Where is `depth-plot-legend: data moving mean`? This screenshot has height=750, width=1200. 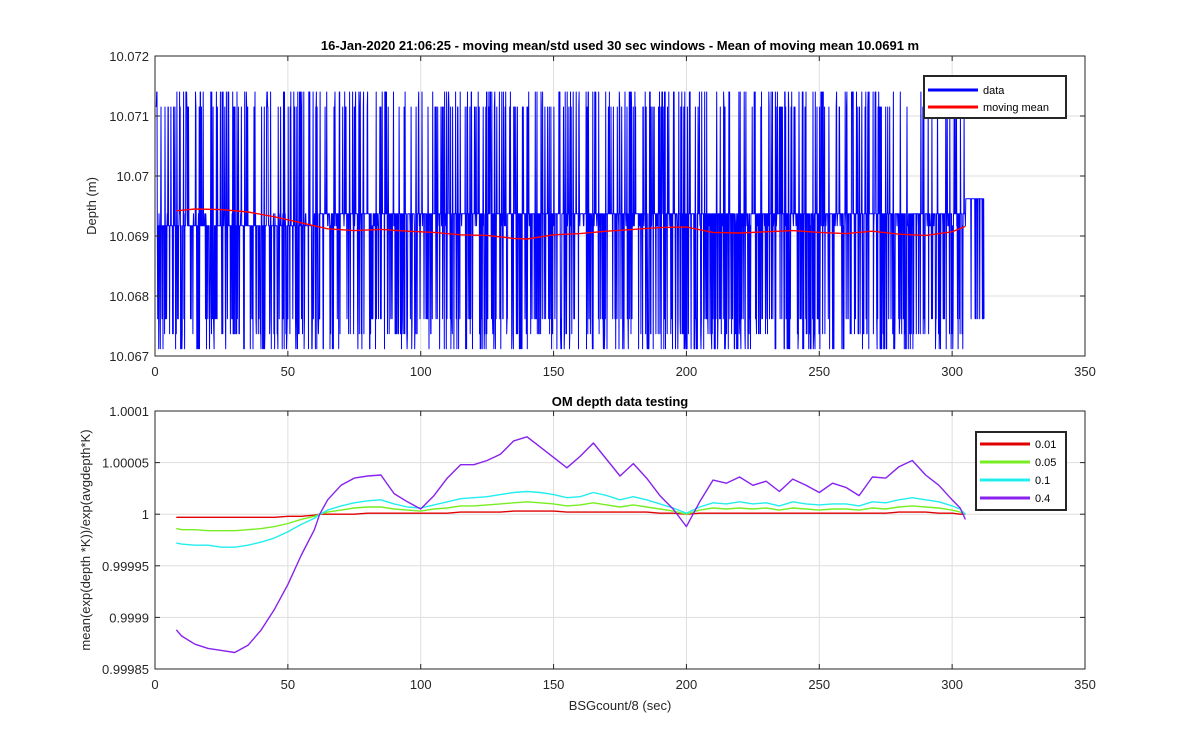
depth-plot-legend: data moving mean is located at coordinates (995, 97).